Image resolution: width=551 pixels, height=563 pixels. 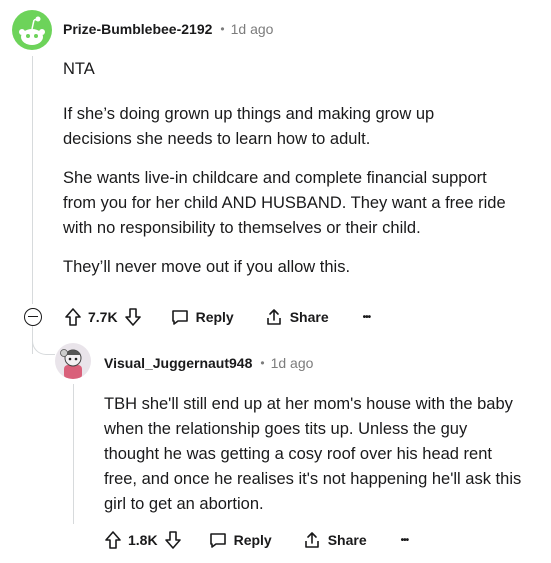 I want to click on comment-meta: Visual_Juggernaut948 • 1d ago, so click(x=208, y=363).